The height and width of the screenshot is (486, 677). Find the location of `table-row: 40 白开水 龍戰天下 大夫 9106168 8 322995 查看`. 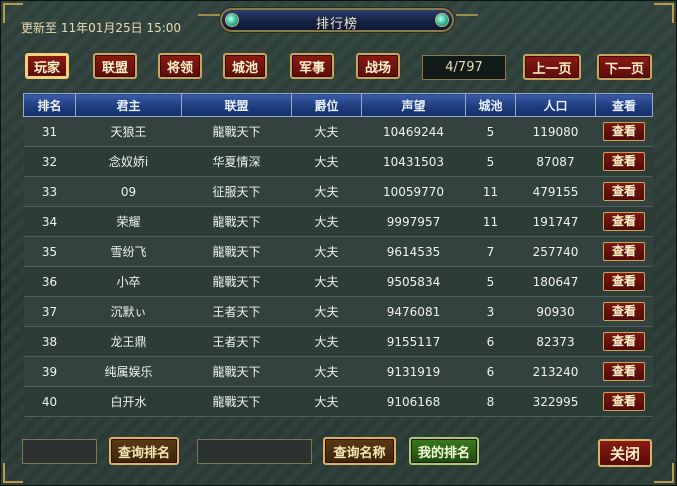

table-row: 40 白开水 龍戰天下 大夫 9106168 8 322995 查看 is located at coordinates (338, 401).